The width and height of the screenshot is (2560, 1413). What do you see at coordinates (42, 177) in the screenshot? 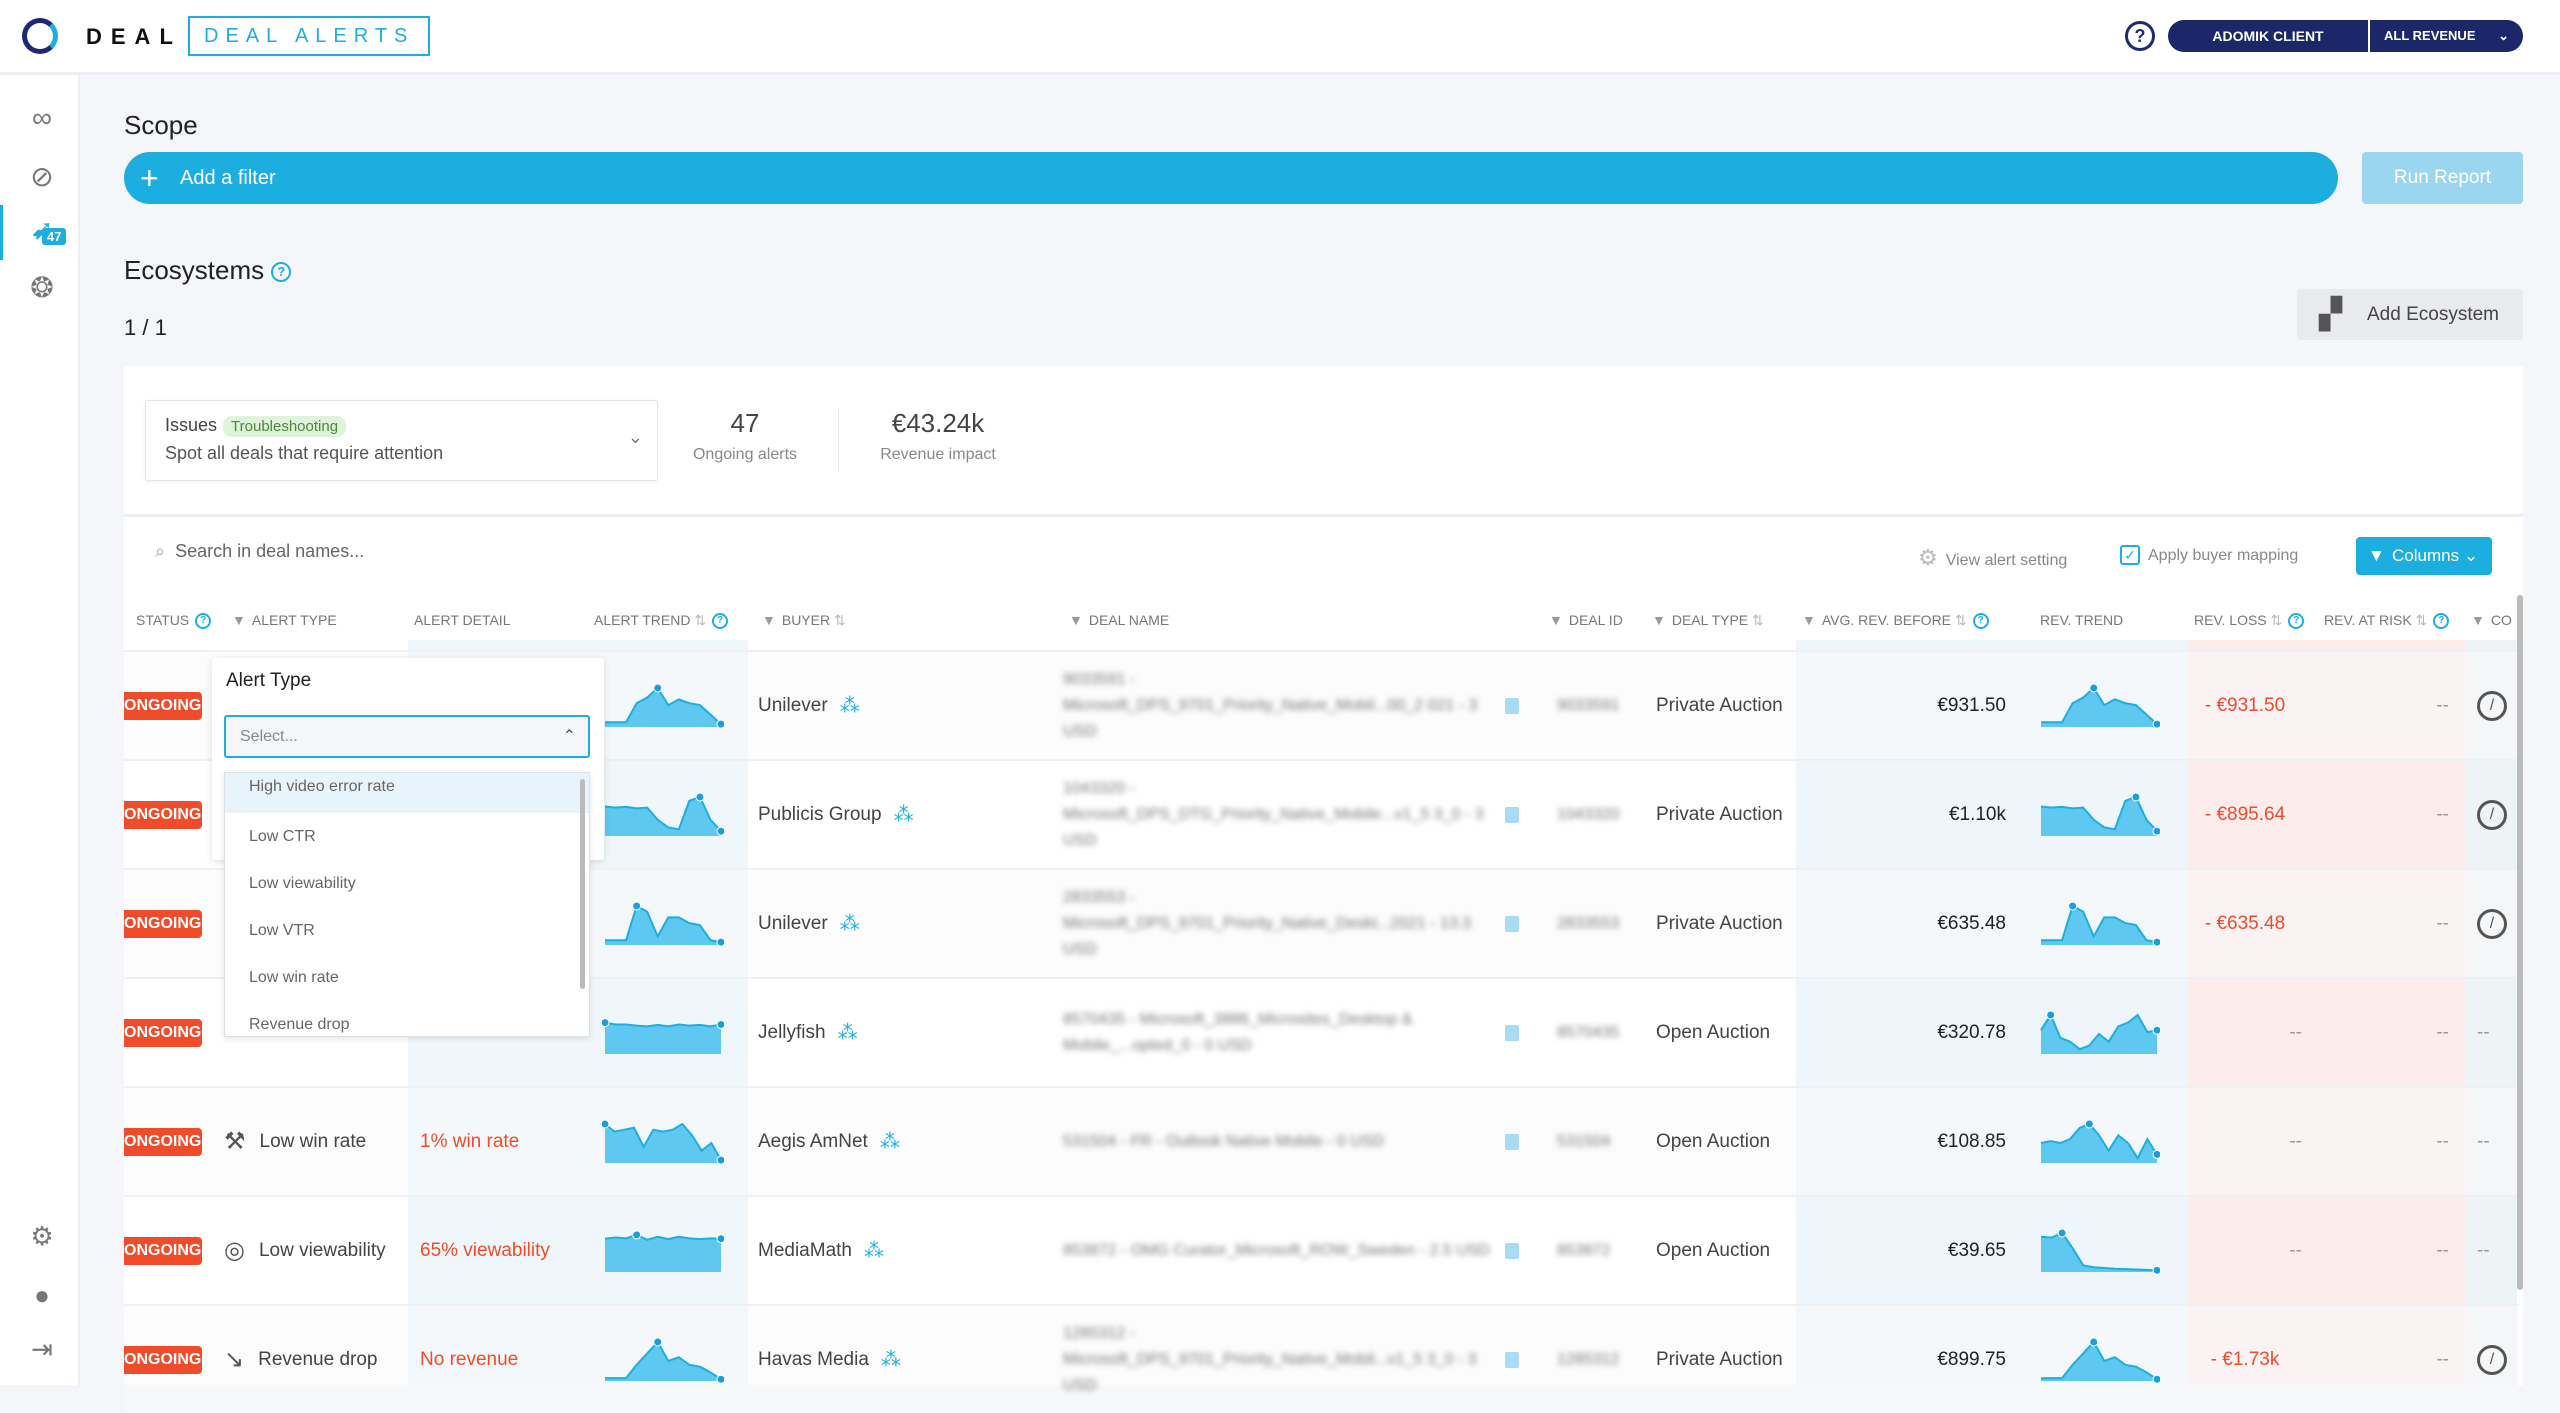
I see `compass-icon: ⊘` at bounding box center [42, 177].